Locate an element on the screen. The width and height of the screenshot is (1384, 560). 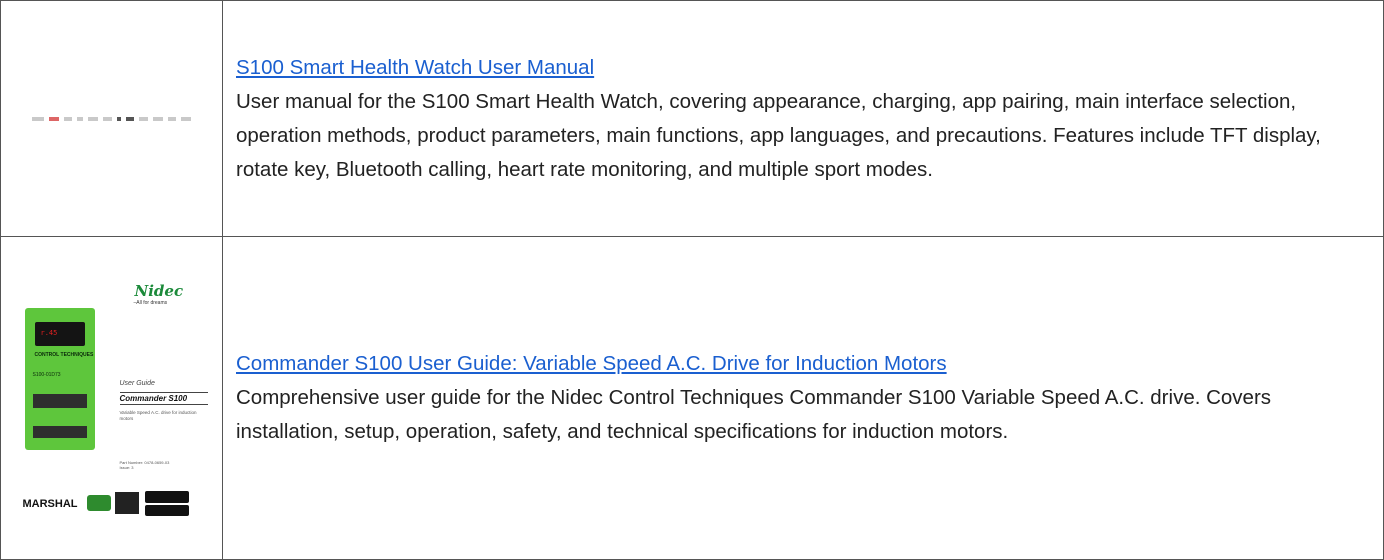
issue-text: Issue: 3 is located at coordinates (126, 467).